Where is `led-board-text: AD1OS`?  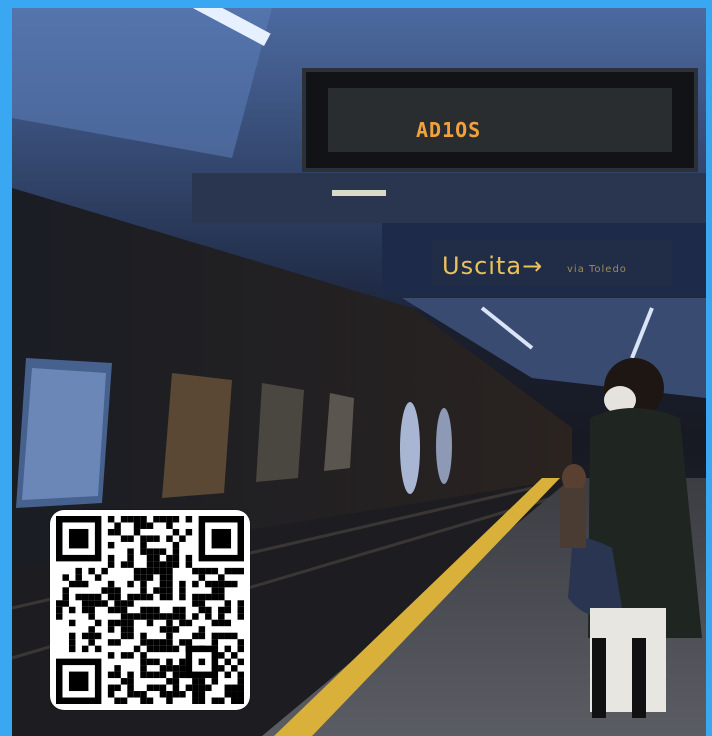 led-board-text: AD1OS is located at coordinates (449, 130).